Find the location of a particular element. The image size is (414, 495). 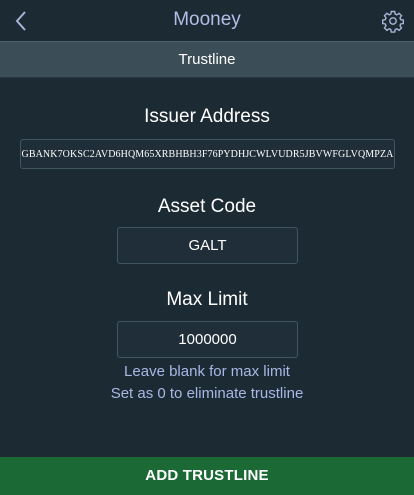

section-title: Trustline is located at coordinates (207, 59).